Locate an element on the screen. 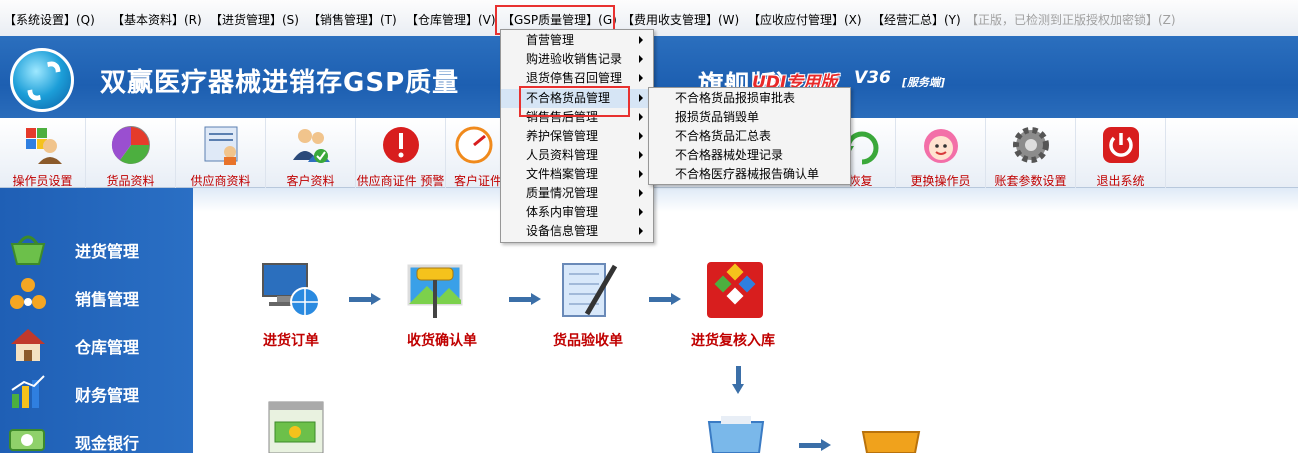 Image resolution: width=1298 pixels, height=453 pixels. house-icon is located at coordinates (28, 345).